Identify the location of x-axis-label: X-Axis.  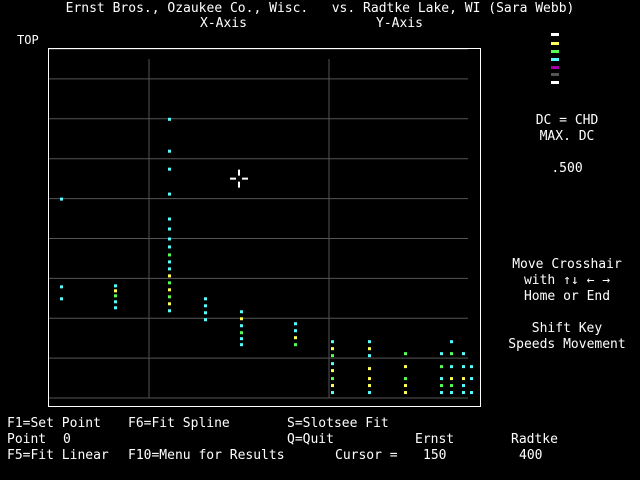
(223, 23).